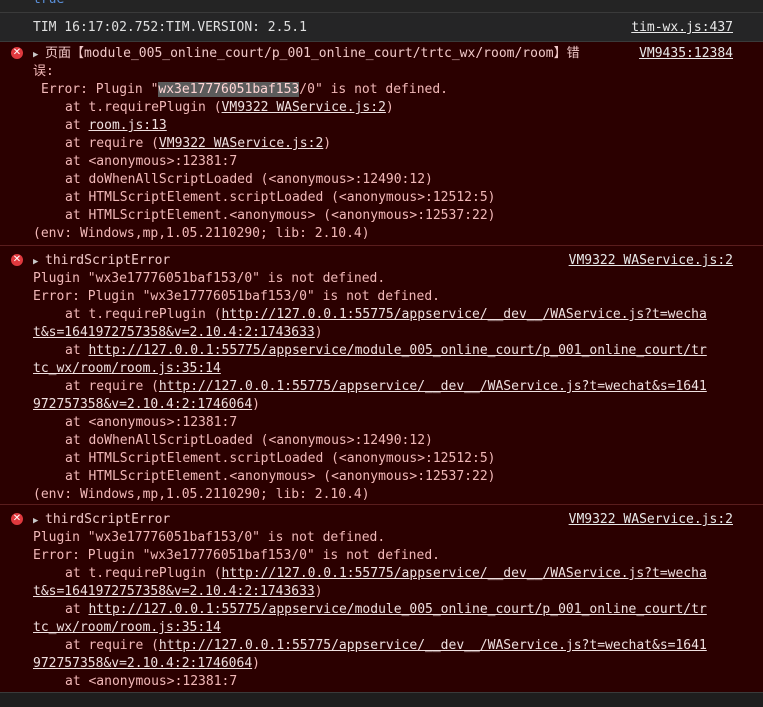  What do you see at coordinates (381, 699) in the screenshot?
I see `status-bar` at bounding box center [381, 699].